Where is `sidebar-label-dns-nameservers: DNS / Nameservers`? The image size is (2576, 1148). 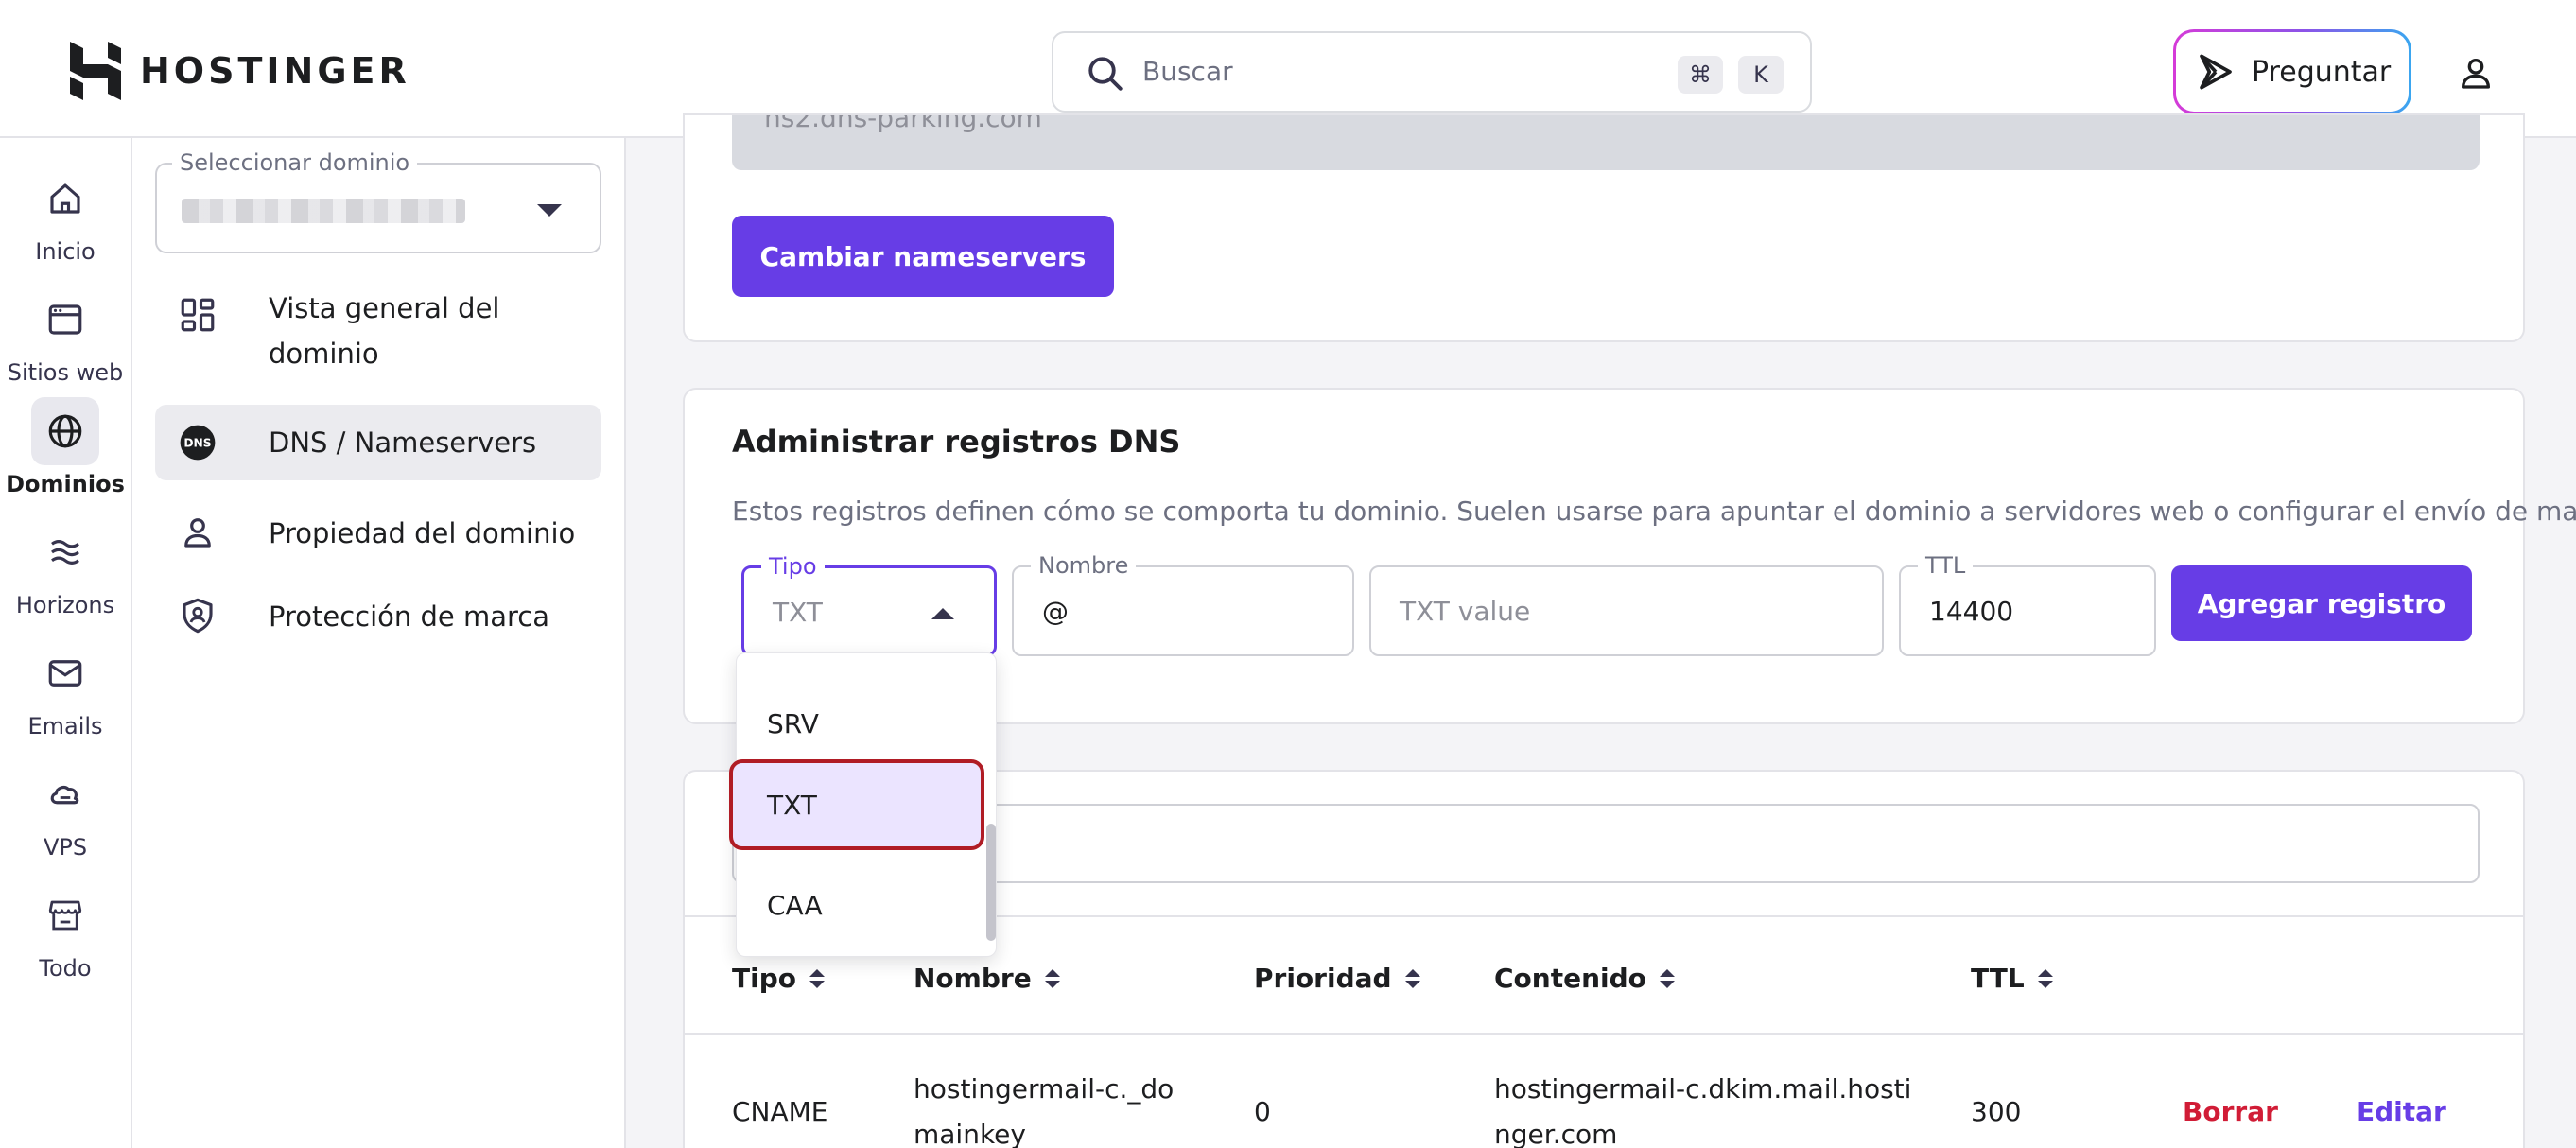 sidebar-label-dns-nameservers: DNS / Nameservers is located at coordinates (403, 443).